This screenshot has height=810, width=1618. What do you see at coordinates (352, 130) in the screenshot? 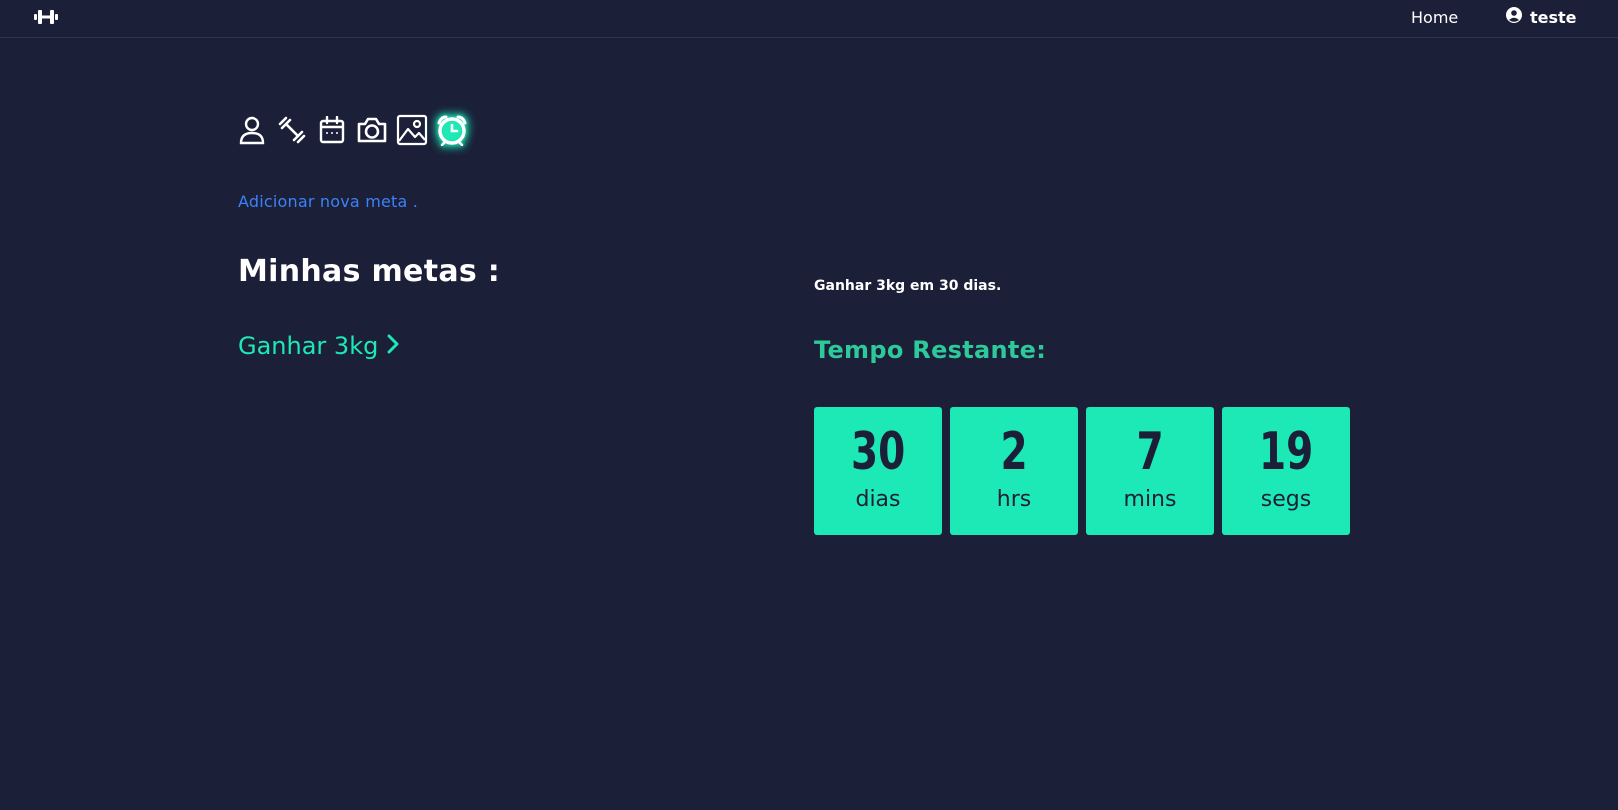
I see `section-icon-bar` at bounding box center [352, 130].